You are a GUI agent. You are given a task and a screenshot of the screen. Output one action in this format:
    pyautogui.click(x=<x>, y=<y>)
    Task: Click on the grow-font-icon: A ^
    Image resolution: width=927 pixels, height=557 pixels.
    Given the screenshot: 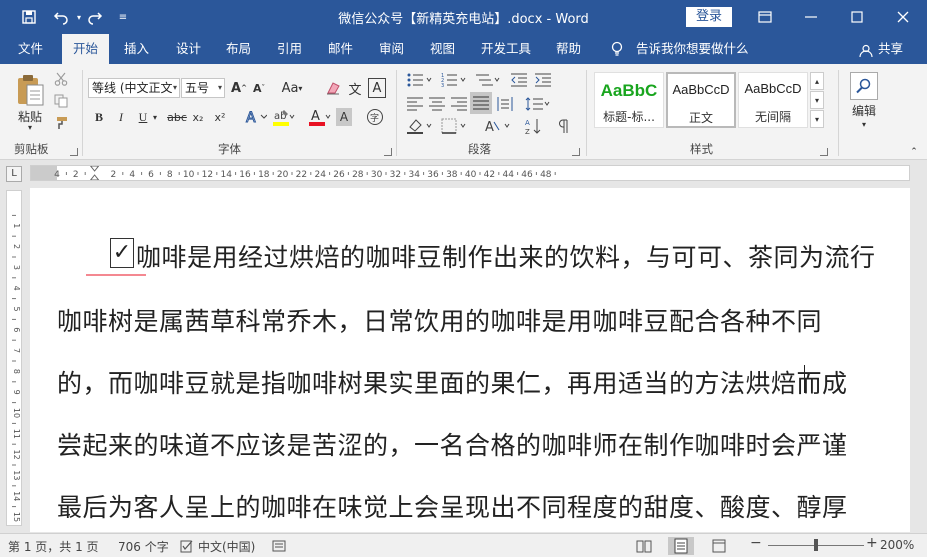 What is the action you would take?
    pyautogui.click(x=239, y=88)
    